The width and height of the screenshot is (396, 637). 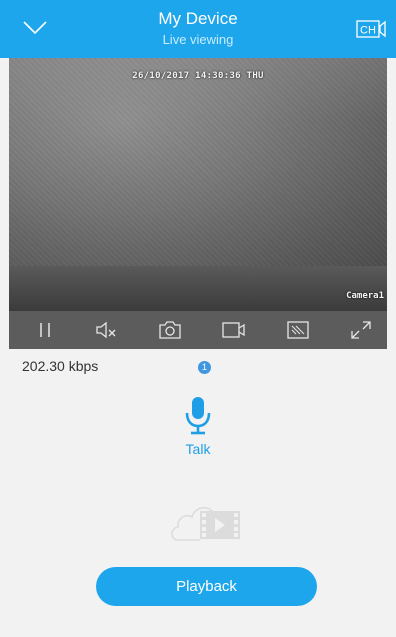 I want to click on status-badge: 1, so click(x=204, y=367).